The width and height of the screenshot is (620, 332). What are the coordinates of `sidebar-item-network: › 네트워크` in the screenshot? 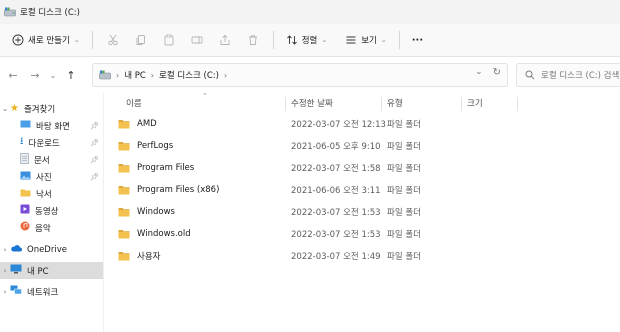 It's located at (51, 291).